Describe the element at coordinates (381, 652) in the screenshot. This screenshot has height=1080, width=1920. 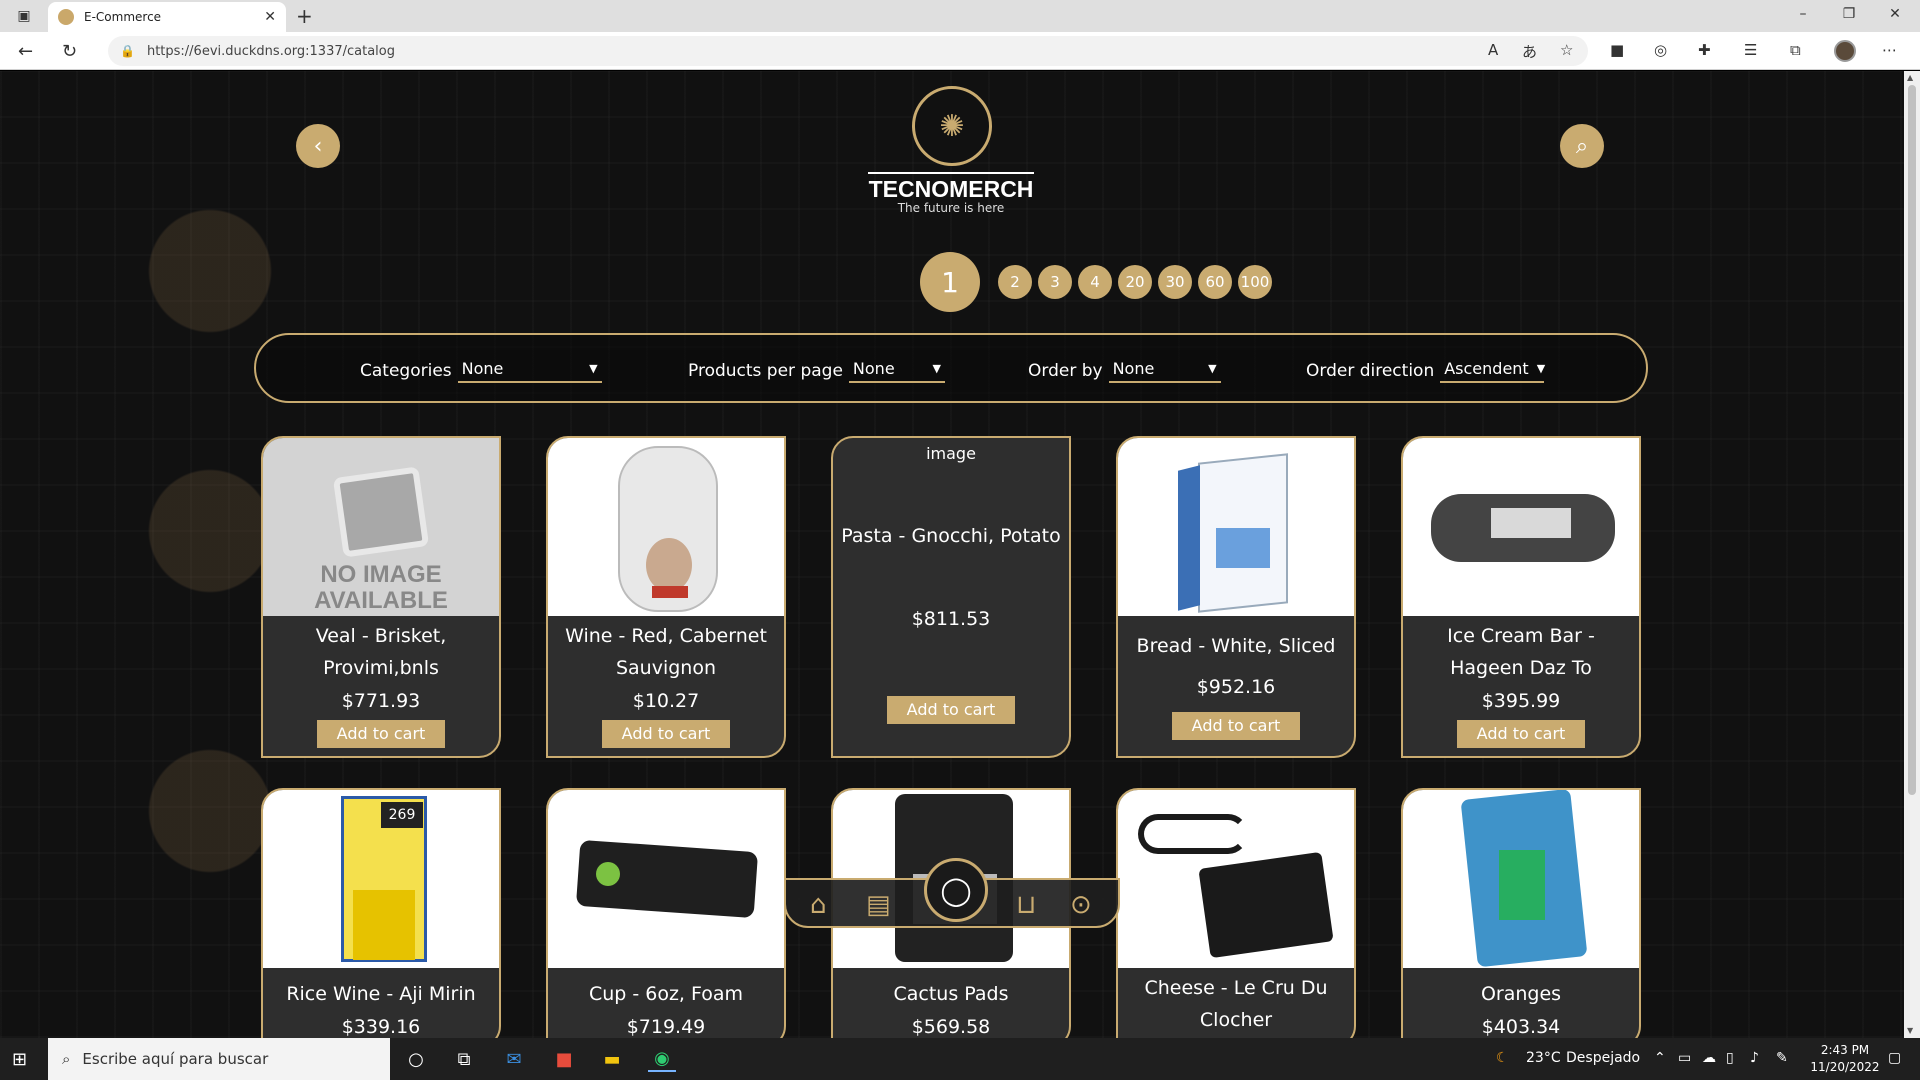
I see `product-name: Veal - Brisket, Provimi,bnls` at that location.